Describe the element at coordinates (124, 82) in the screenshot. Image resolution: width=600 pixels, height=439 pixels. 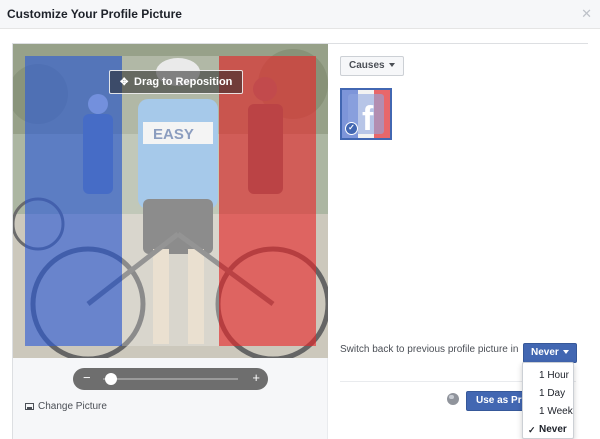
I see `move-arrows-icon: ✥` at that location.